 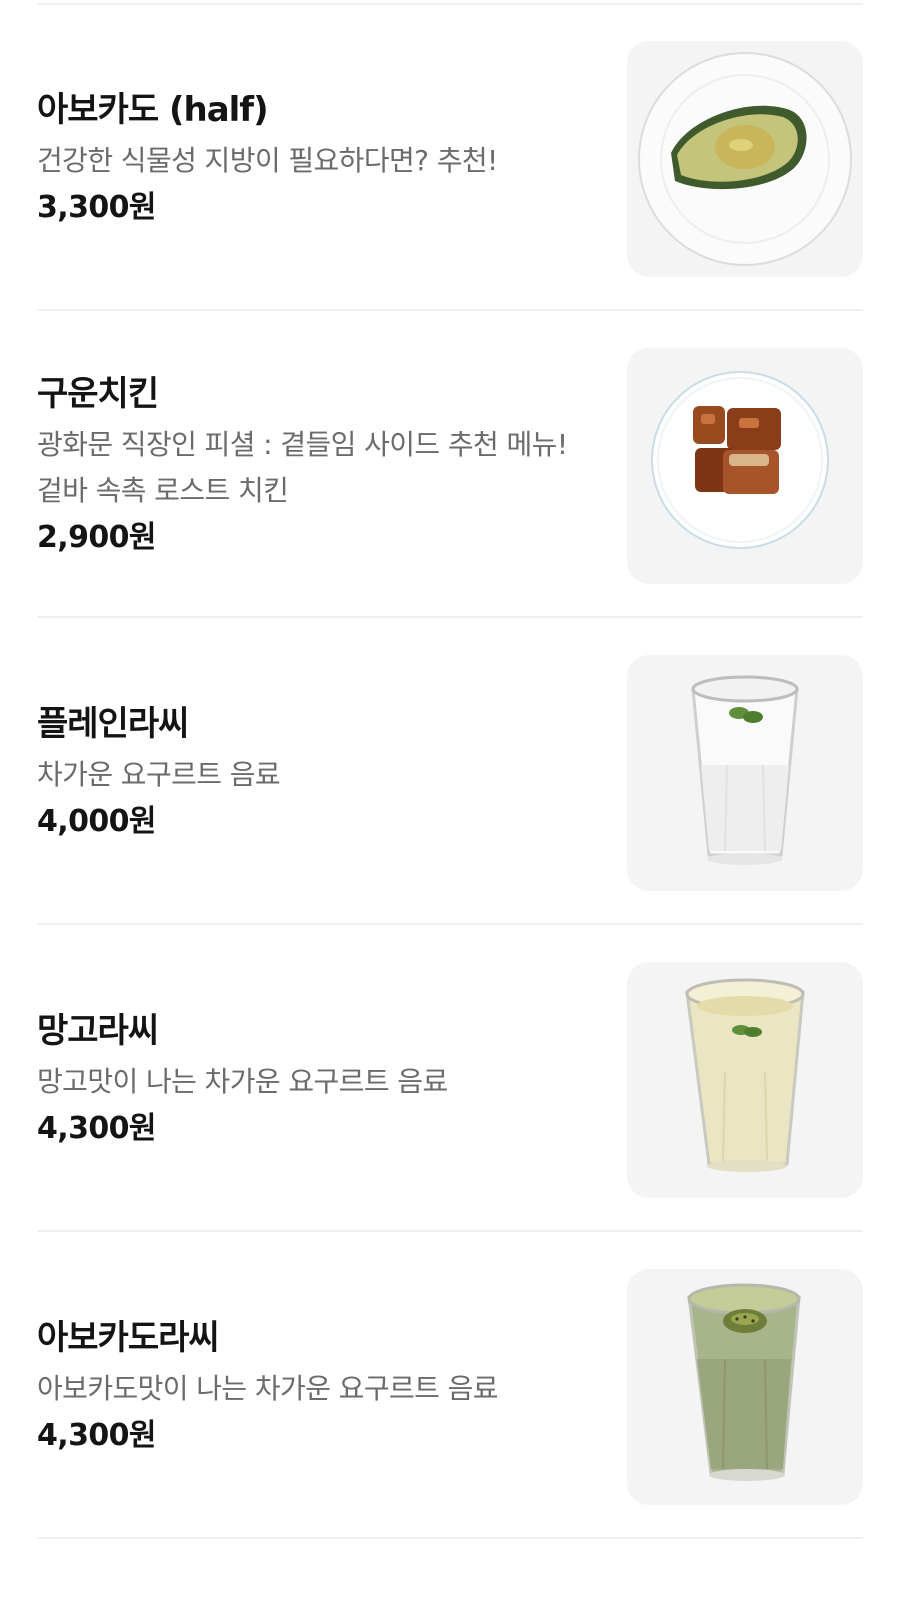 What do you see at coordinates (745, 466) in the screenshot?
I see `roast-chicken-plate-image` at bounding box center [745, 466].